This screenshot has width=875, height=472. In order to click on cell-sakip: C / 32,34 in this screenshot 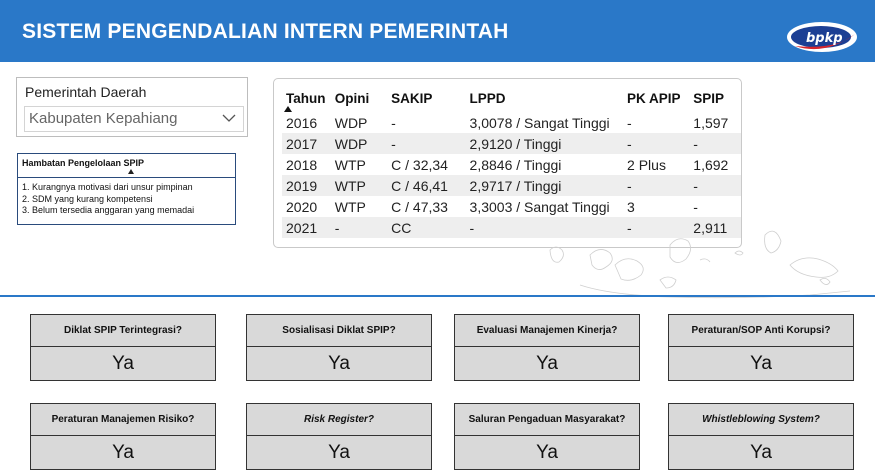, I will do `click(419, 164)`.